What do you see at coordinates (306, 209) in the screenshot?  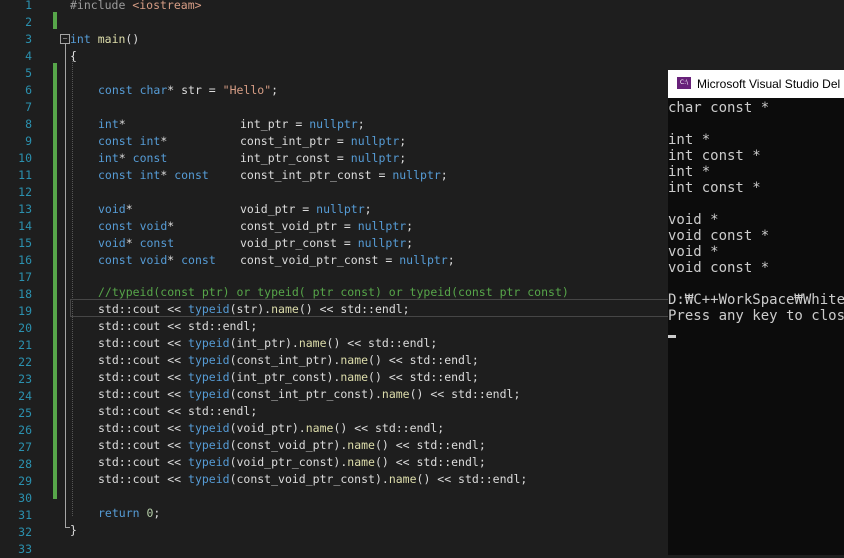 I see `code-line: void_ptr = nullptr;` at bounding box center [306, 209].